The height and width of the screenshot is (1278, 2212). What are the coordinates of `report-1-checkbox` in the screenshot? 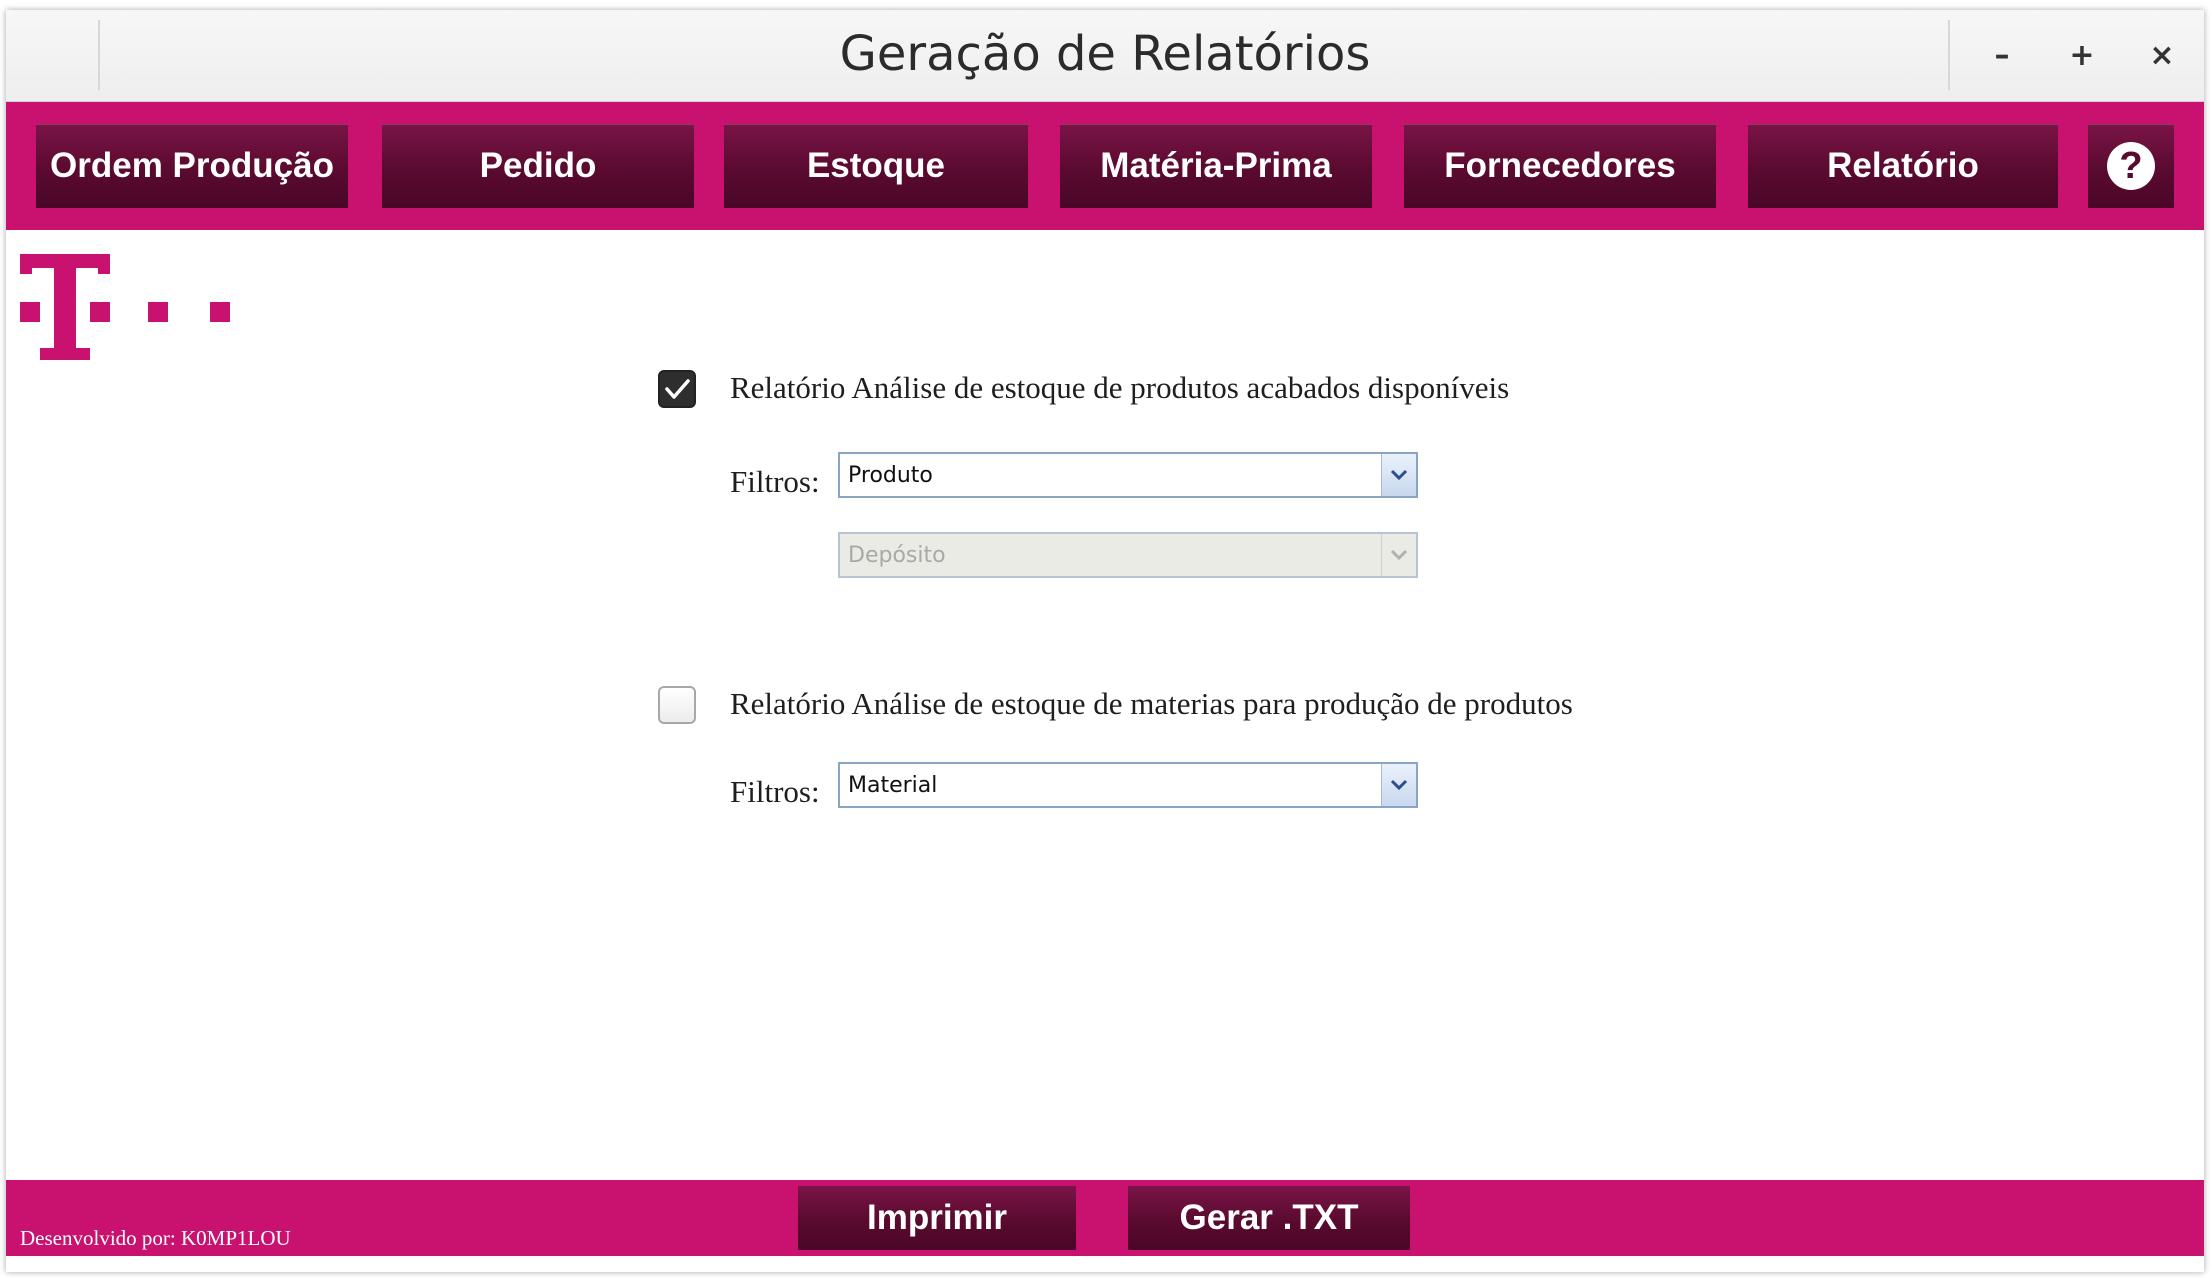 It's located at (677, 389).